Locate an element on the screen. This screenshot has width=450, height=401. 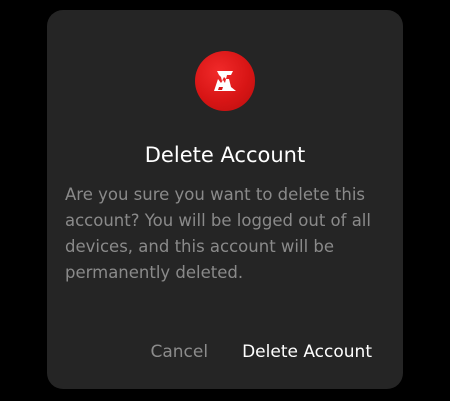
cancel-button: Cancel is located at coordinates (180, 352).